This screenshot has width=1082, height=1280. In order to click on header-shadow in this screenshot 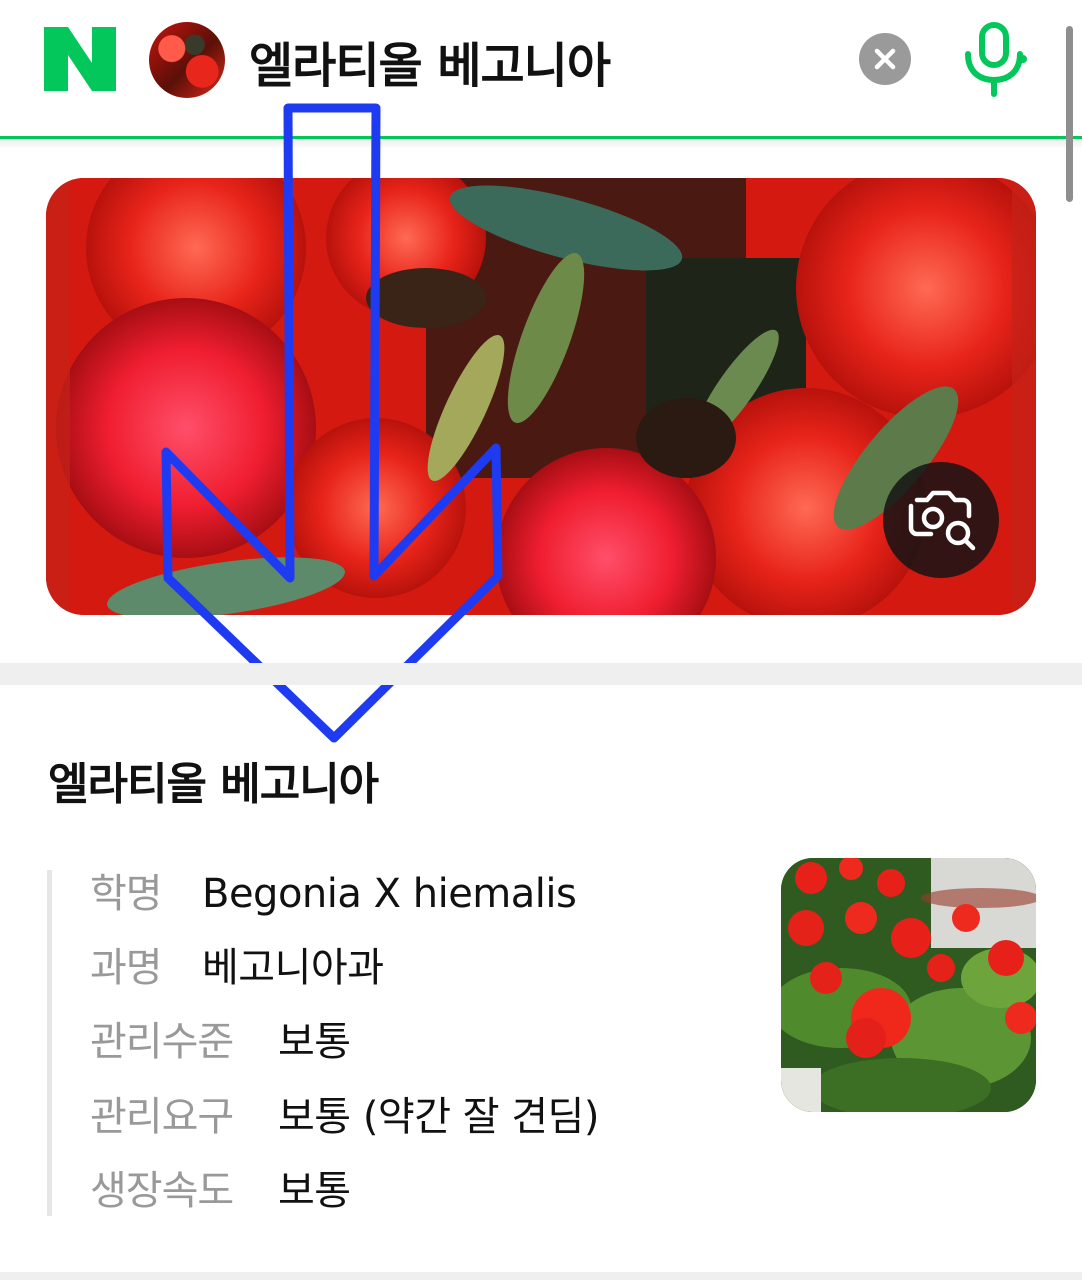, I will do `click(541, 144)`.